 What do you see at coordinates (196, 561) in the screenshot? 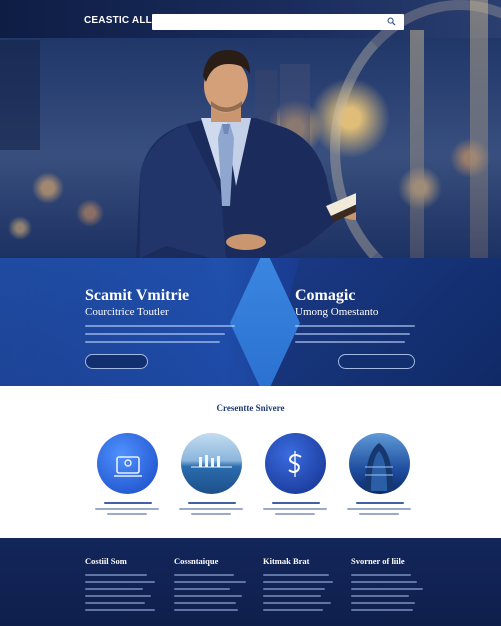
I see `footer-column-title: Cossntaique` at bounding box center [196, 561].